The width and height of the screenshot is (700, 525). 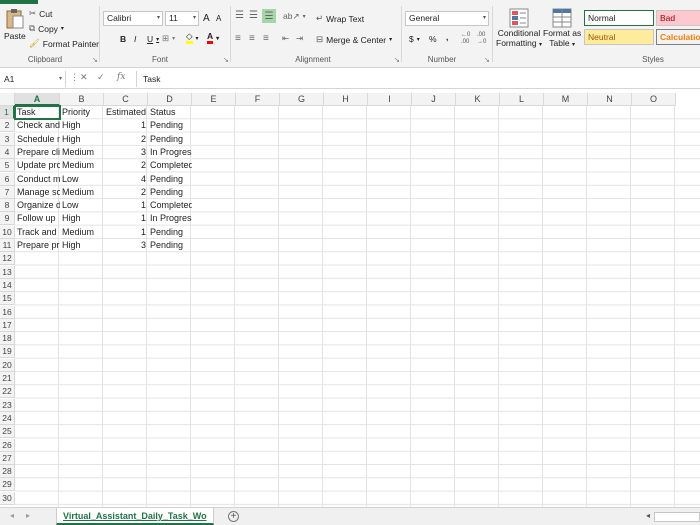 I want to click on hscroll-left-icon: ◂, so click(x=648, y=515).